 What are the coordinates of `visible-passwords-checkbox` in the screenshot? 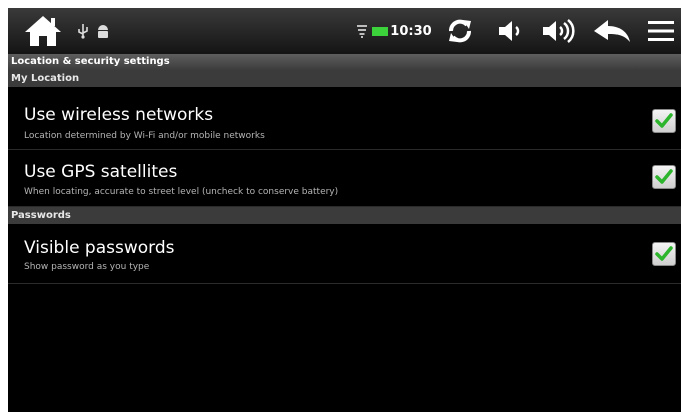 It's located at (664, 254).